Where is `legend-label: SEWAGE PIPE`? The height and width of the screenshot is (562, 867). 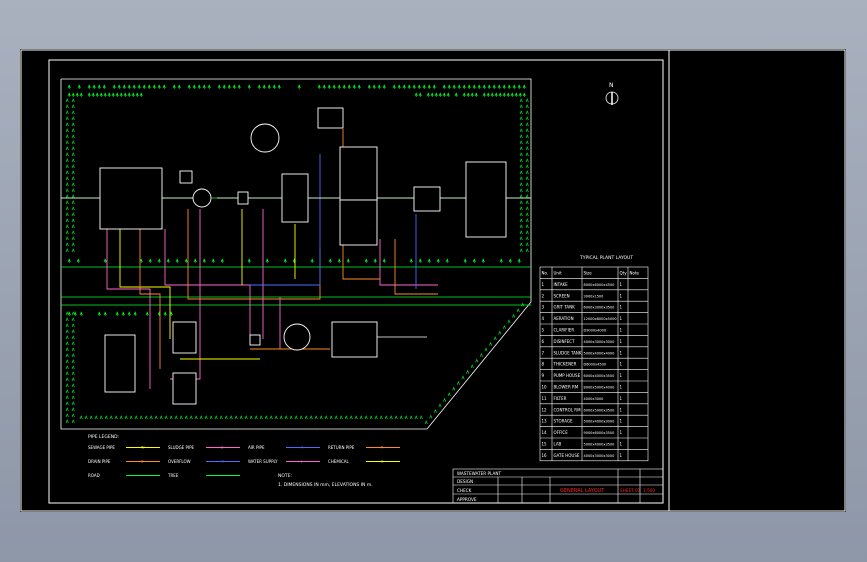 legend-label: SEWAGE PIPE is located at coordinates (101, 447).